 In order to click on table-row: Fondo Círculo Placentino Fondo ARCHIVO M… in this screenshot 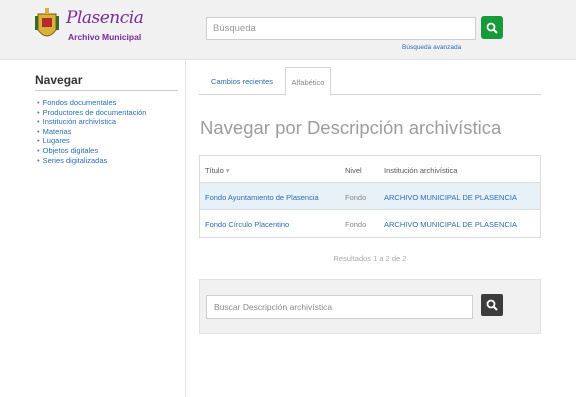, I will do `click(370, 223)`.